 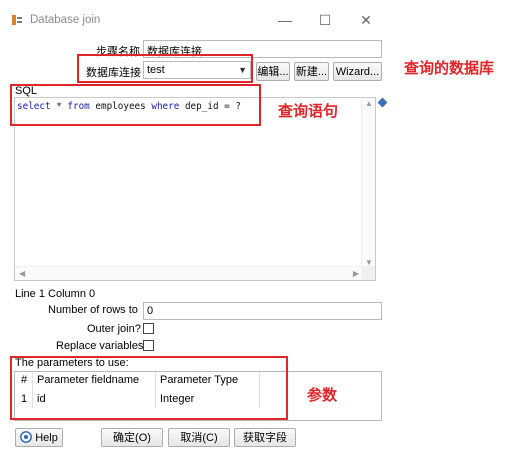 I want to click on replace-variables-label: Replace variables, so click(x=100, y=346).